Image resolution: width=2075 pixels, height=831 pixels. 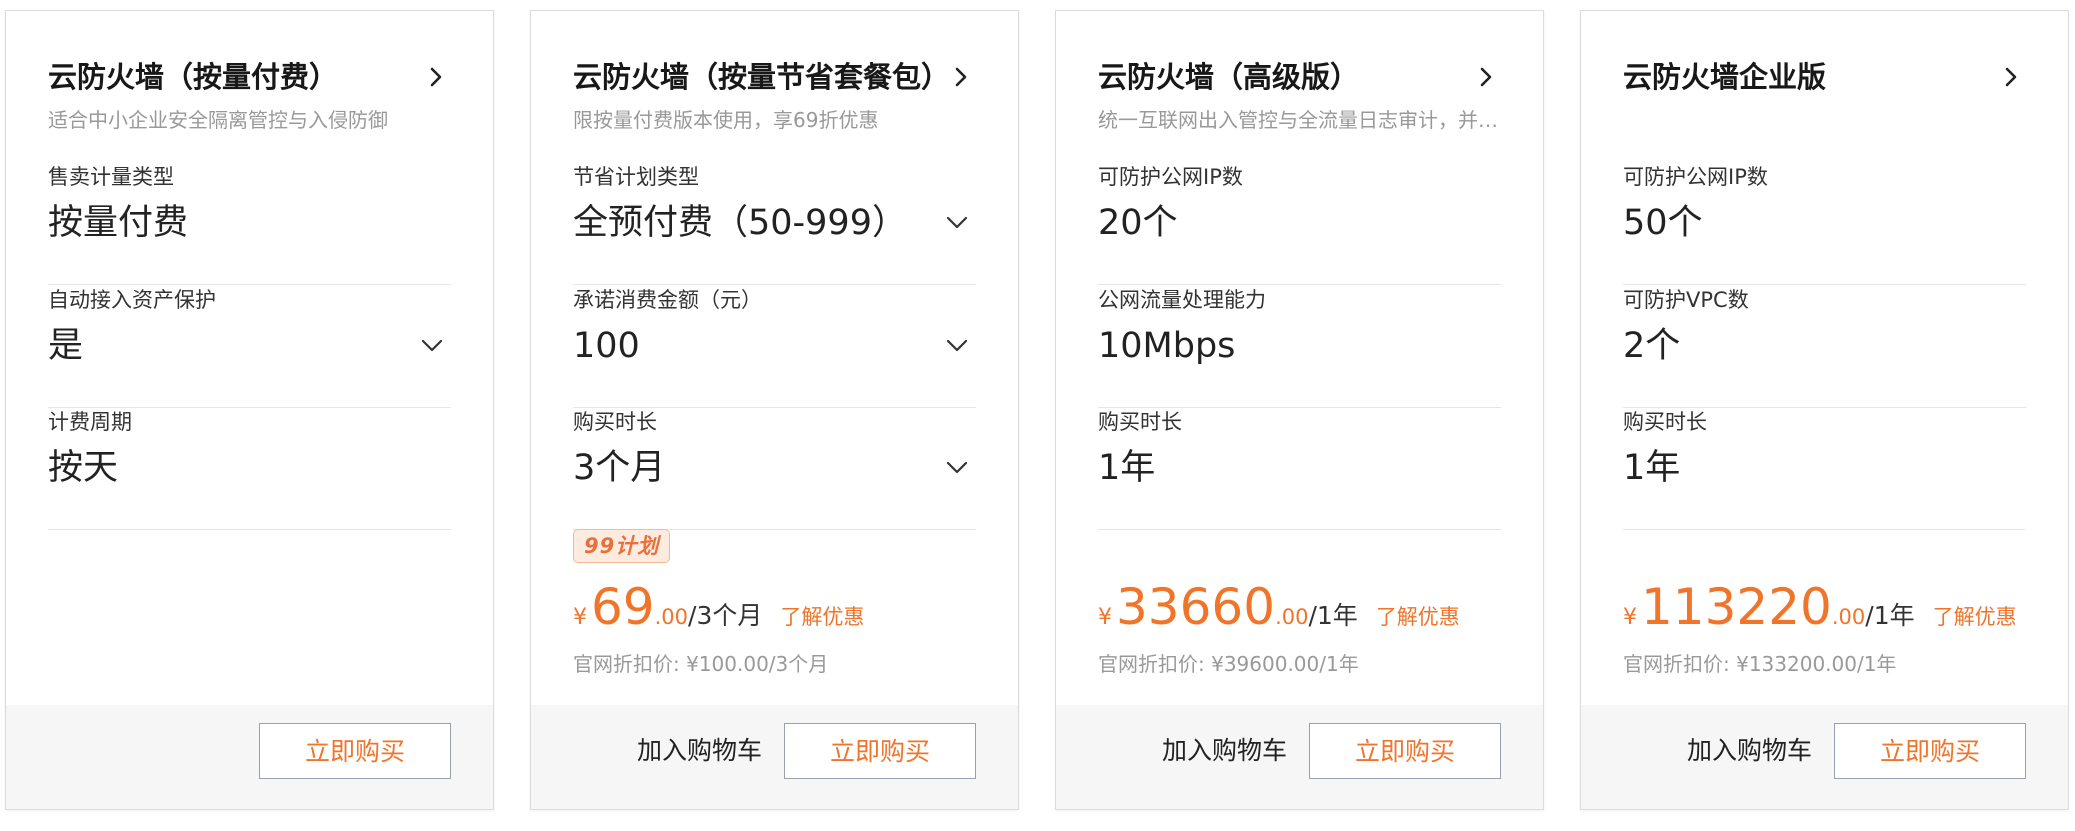 What do you see at coordinates (111, 177) in the screenshot?
I see `spec-label: 售卖计量类型` at bounding box center [111, 177].